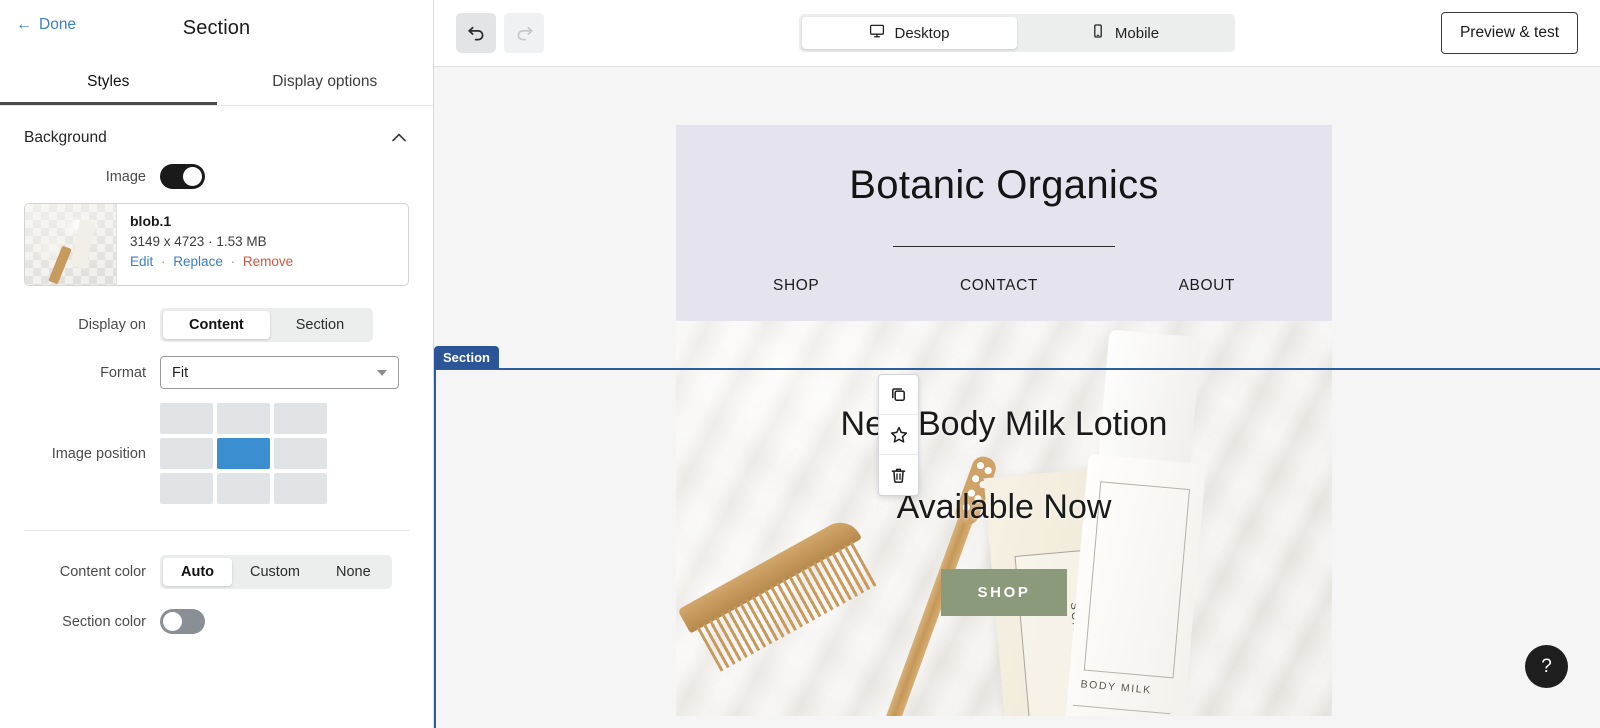  I want to click on position-cell-top-left, so click(186, 418).